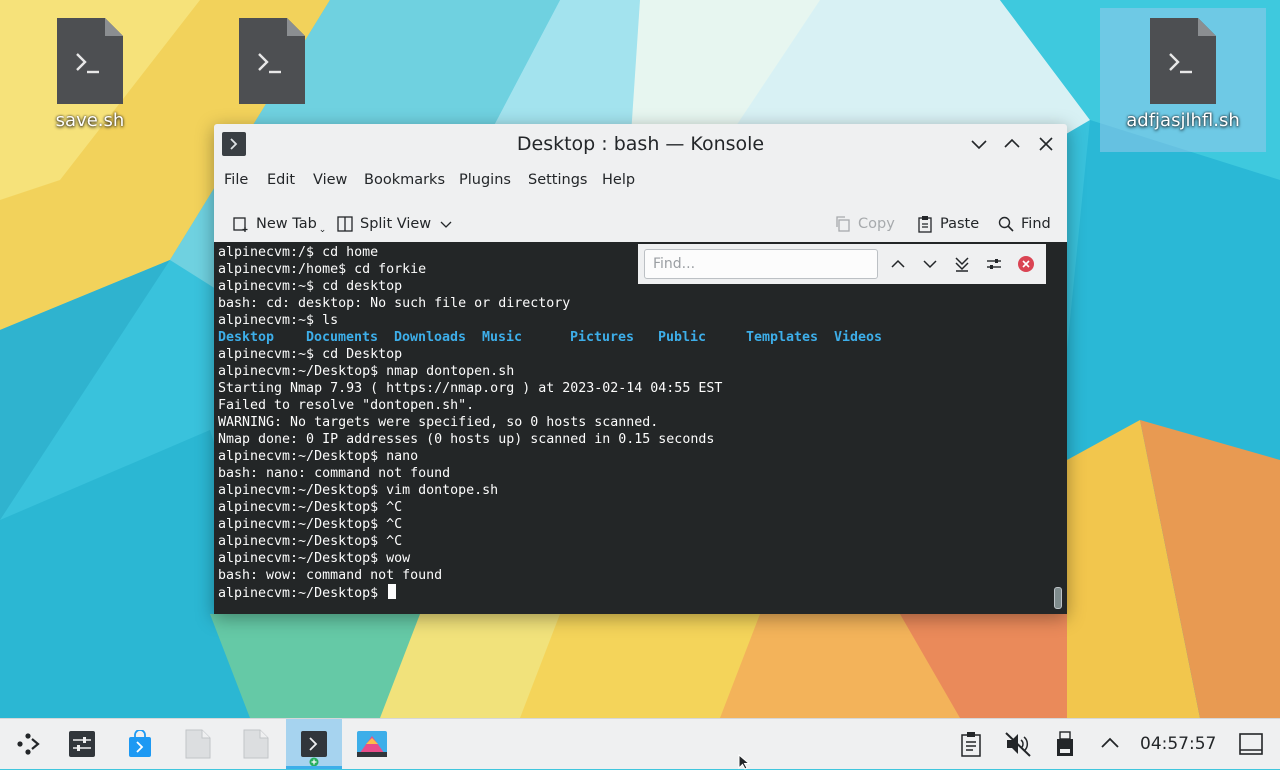 The image size is (1280, 770). I want to click on terminal-line: alpinecvm:~/Desktop$ wow, so click(314, 558).